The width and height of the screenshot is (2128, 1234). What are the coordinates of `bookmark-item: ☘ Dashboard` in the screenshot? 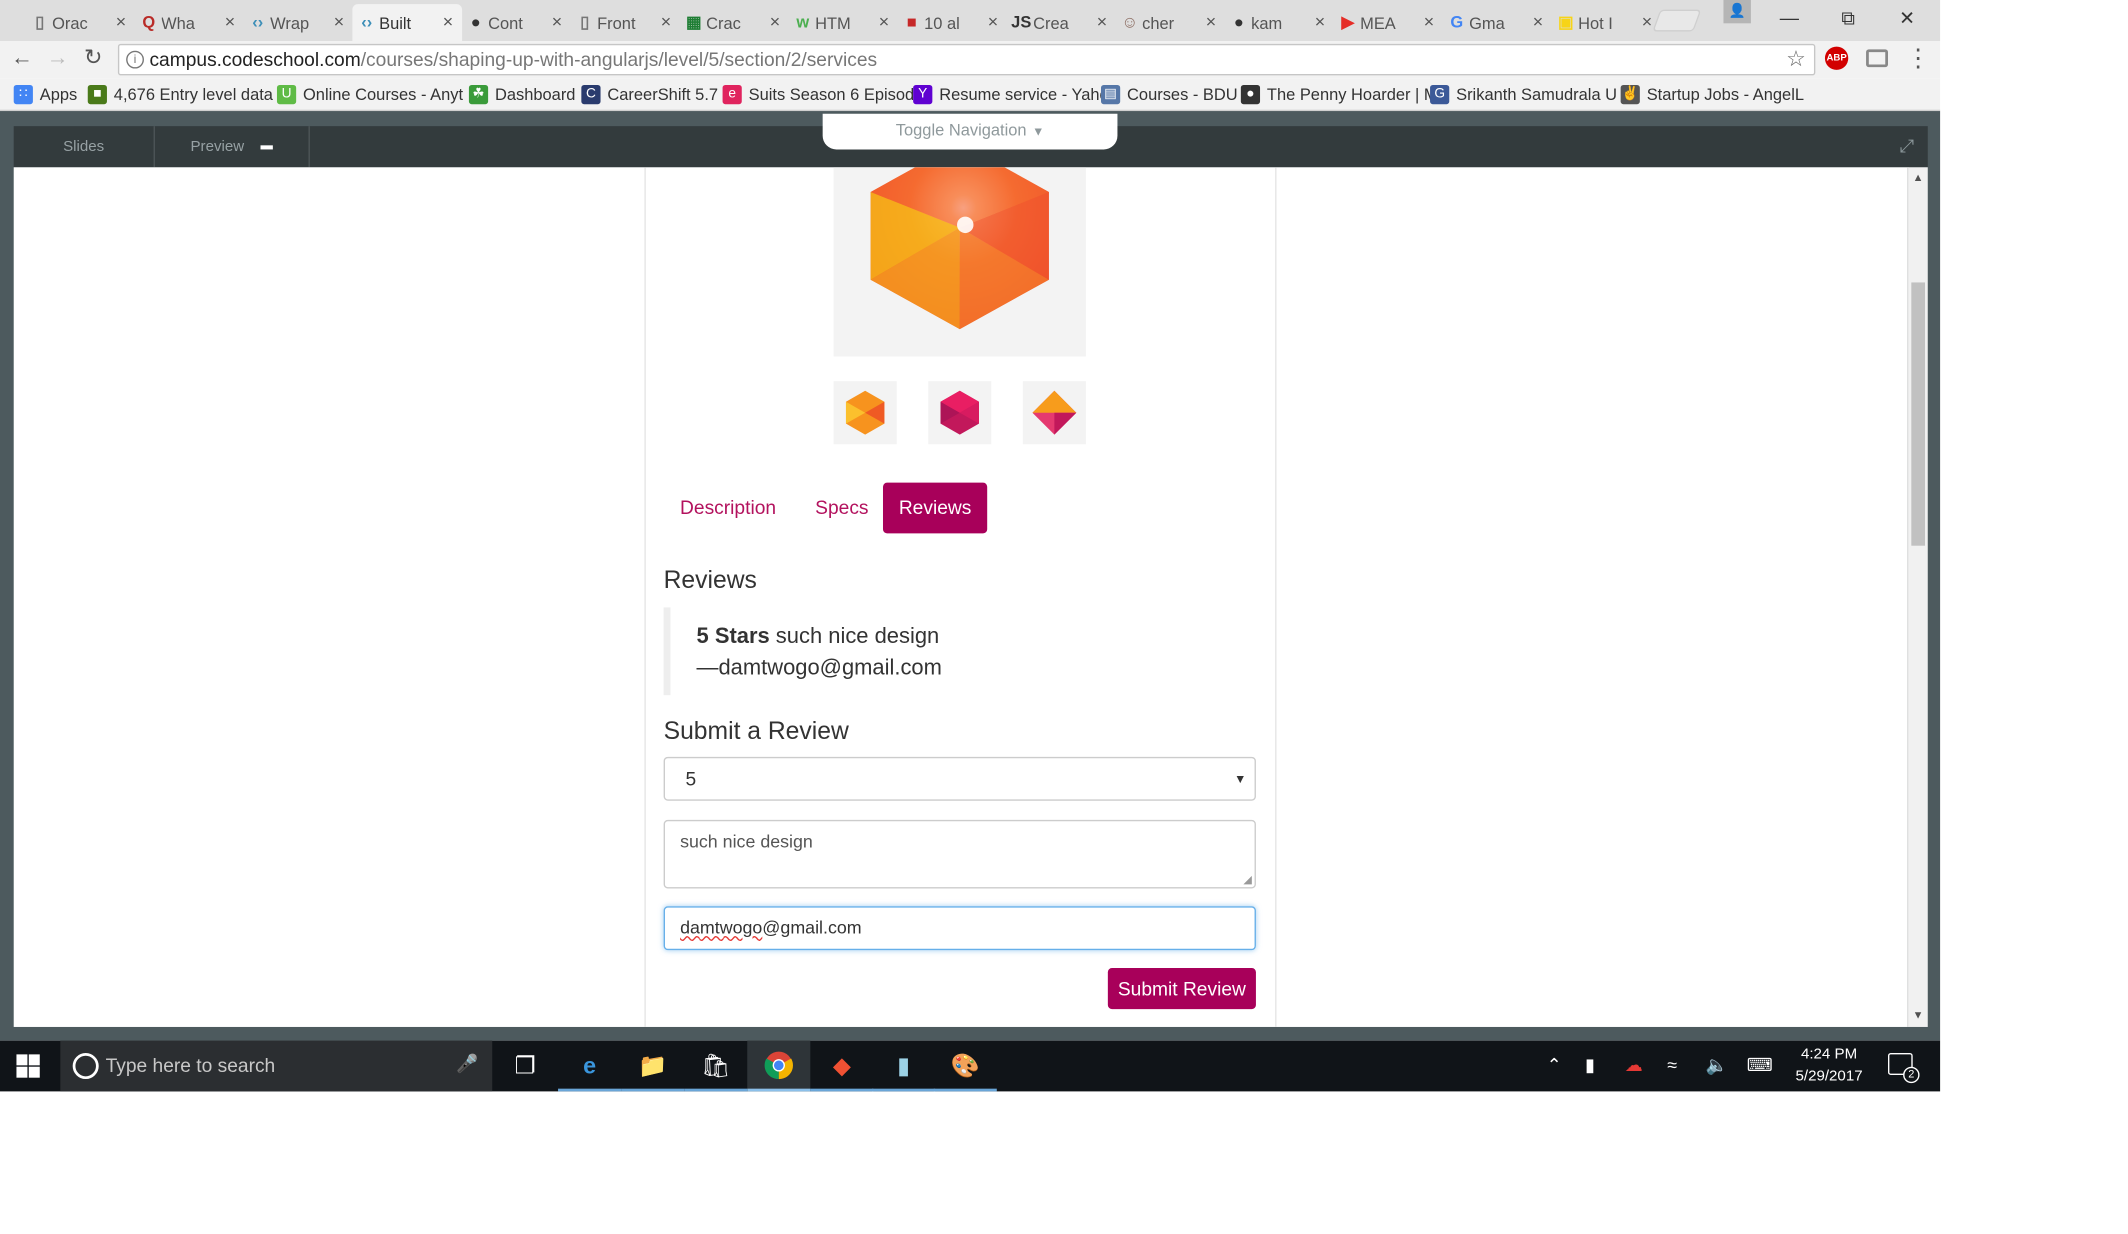 It's located at (521, 94).